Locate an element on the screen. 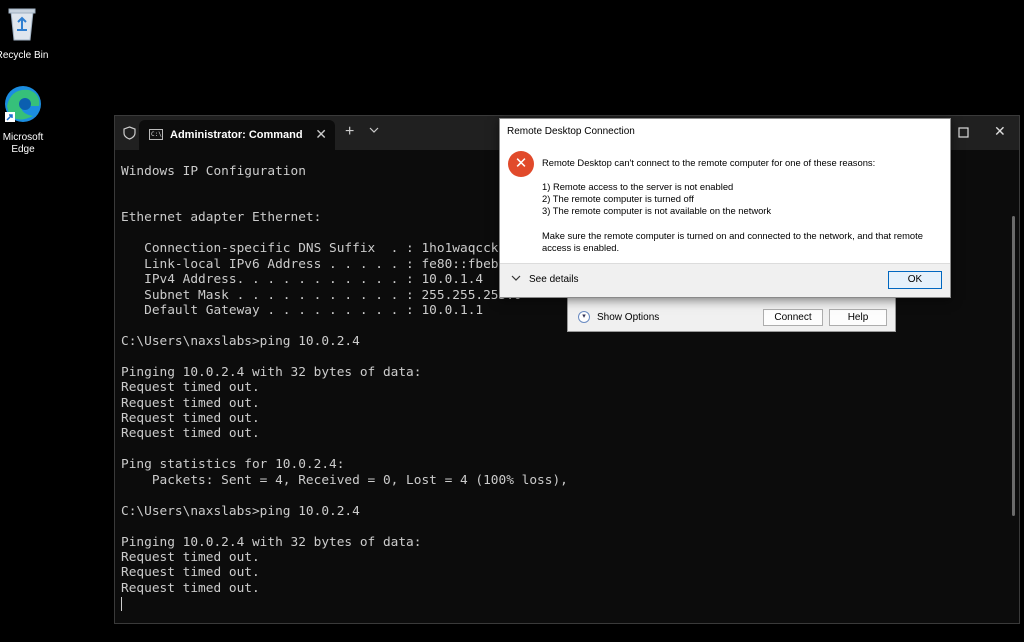 The image size is (1024, 642). tab-title: Administrator: Command Pro is located at coordinates (237, 135).